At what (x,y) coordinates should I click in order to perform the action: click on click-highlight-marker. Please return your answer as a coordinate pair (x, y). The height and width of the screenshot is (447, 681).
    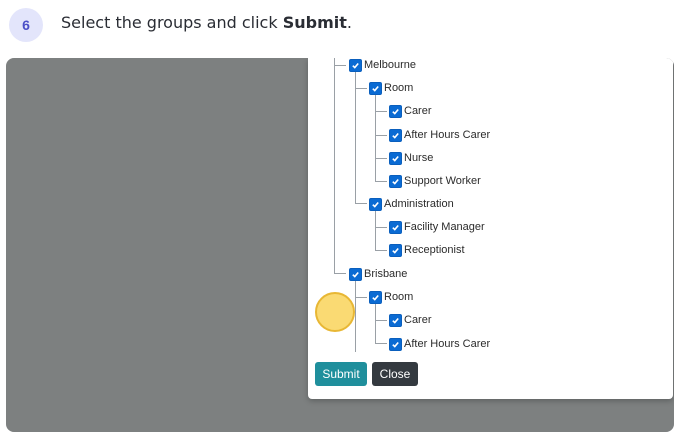
    Looking at the image, I should click on (335, 312).